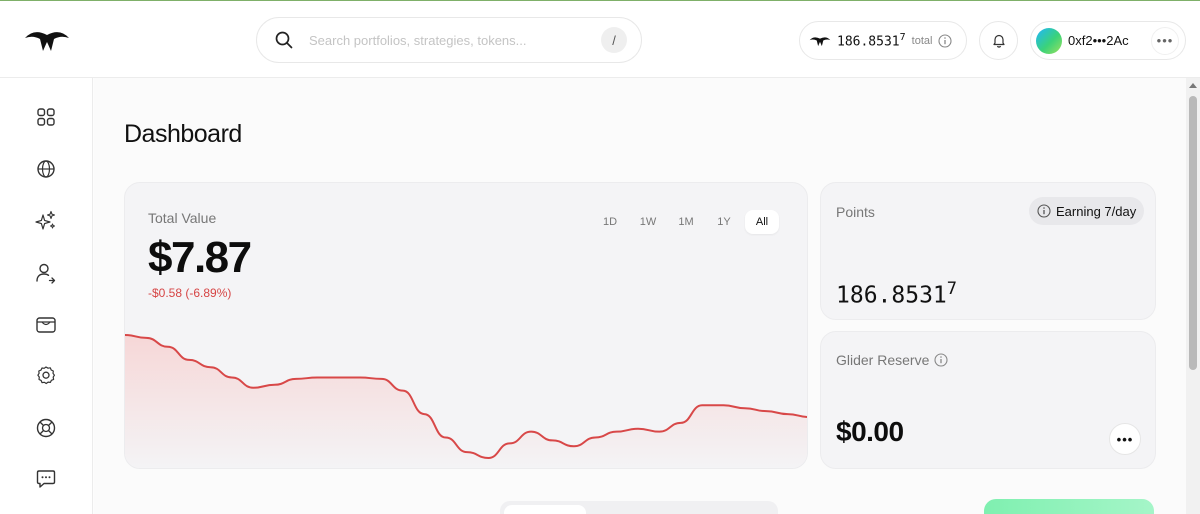 The image size is (1200, 514). I want to click on sidebar-item-feedback, so click(46, 479).